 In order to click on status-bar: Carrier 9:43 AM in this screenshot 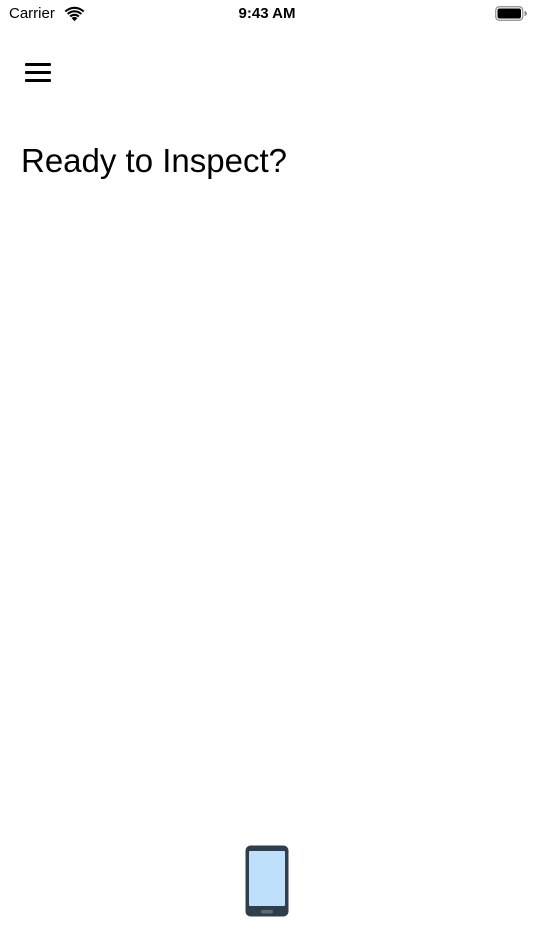, I will do `click(267, 14)`.